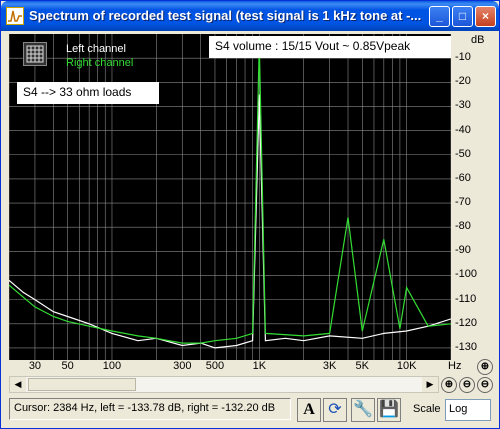 This screenshot has width=500, height=429. I want to click on scale-select: Log, so click(468, 410).